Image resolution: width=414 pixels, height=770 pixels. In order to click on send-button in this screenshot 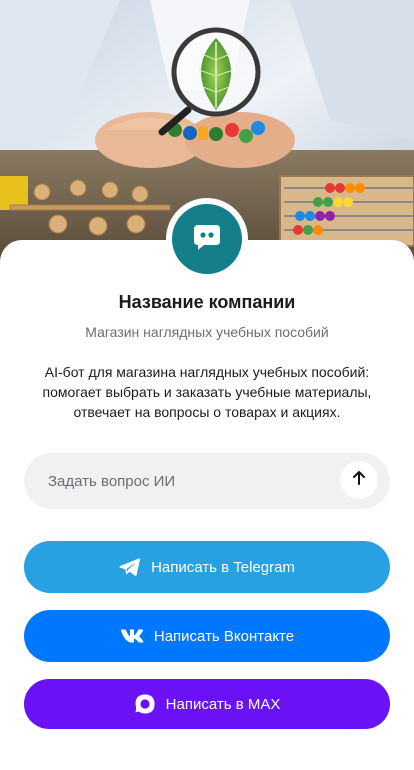, I will do `click(359, 480)`.